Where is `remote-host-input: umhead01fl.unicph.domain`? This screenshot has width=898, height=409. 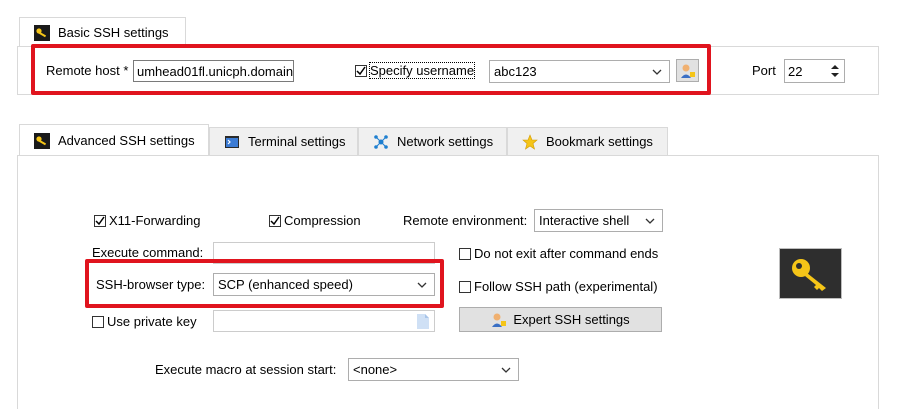 remote-host-input: umhead01fl.unicph.domain is located at coordinates (213, 71).